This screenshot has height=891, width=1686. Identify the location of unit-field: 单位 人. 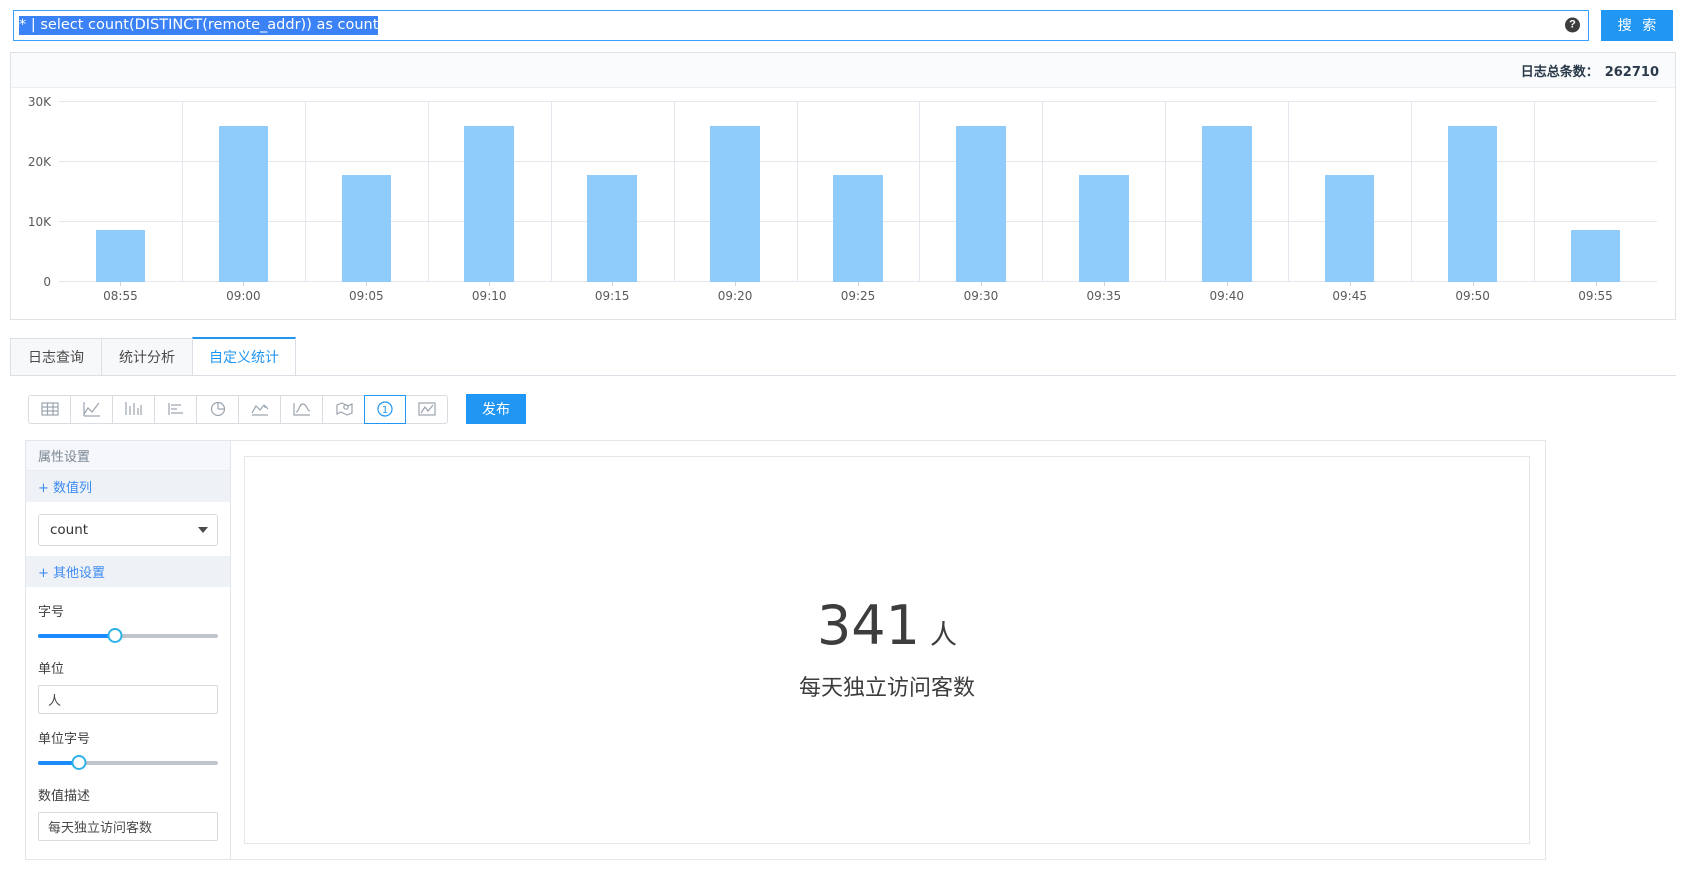
(128, 686).